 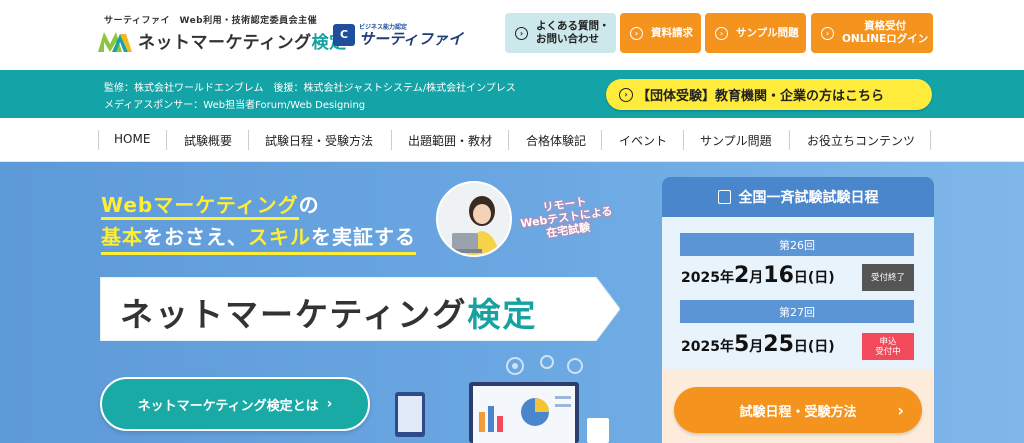 What do you see at coordinates (566, 217) in the screenshot?
I see `remote-test-label: リモート Webテストによる 在宅試験` at bounding box center [566, 217].